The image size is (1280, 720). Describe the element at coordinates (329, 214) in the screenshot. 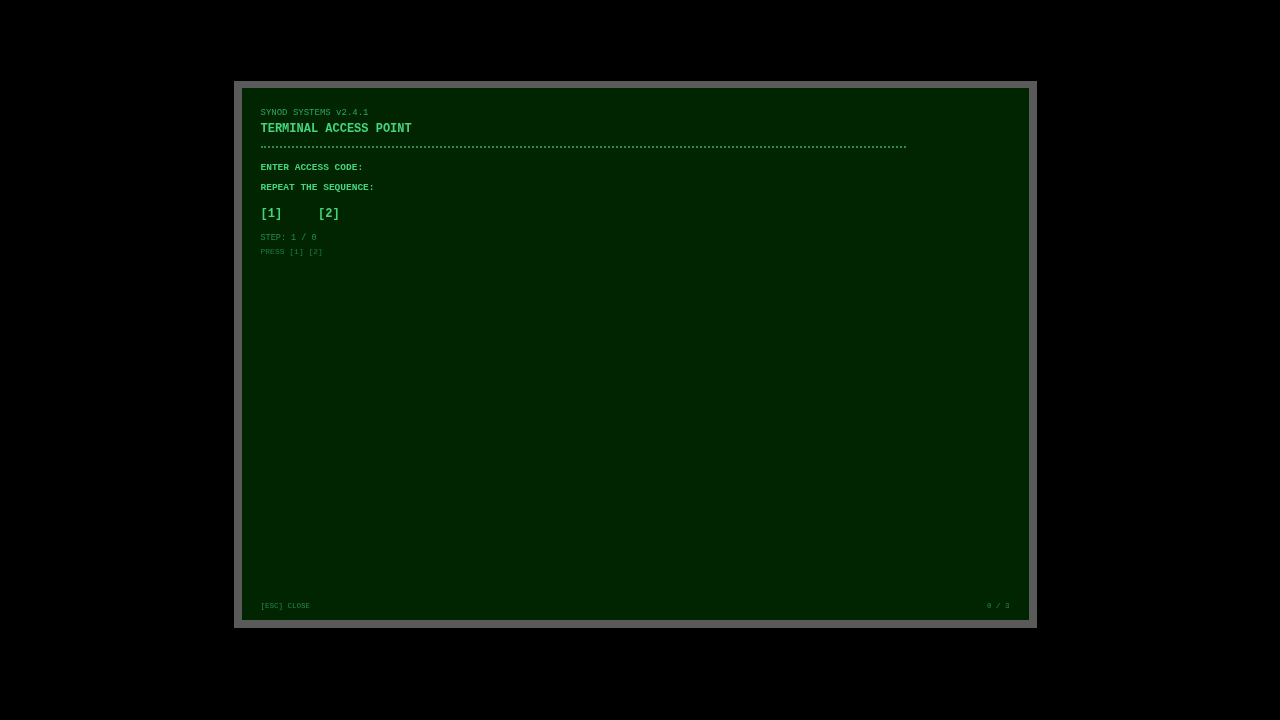

I see `sequence-key: [2]` at that location.